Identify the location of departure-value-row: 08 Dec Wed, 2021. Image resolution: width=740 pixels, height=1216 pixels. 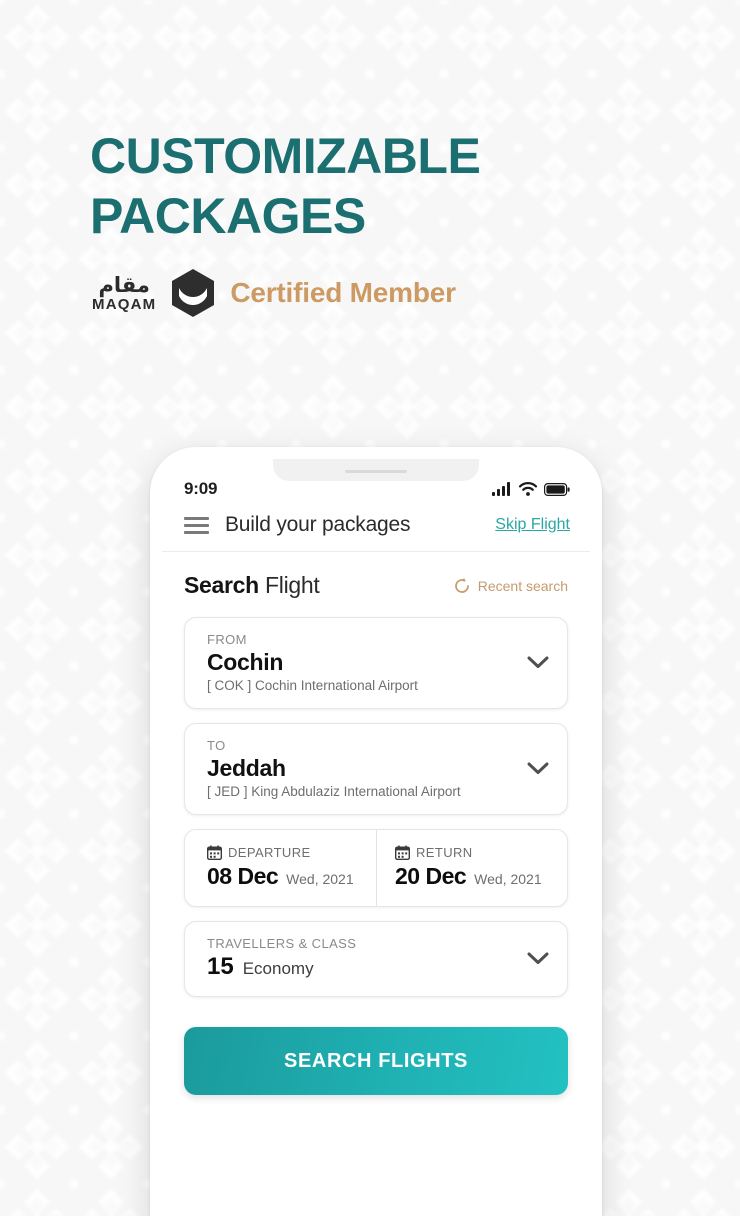
(286, 876).